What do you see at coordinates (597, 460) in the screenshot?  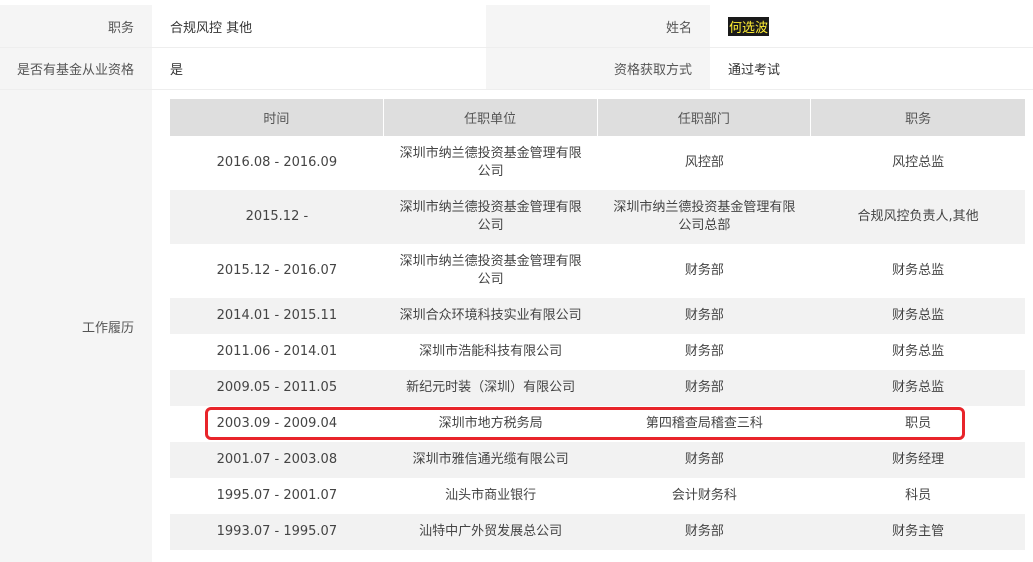 I see `table-row: 2001.07 - 2003.08 深圳市雅信通光缆有限公司 财务部 财务经理` at bounding box center [597, 460].